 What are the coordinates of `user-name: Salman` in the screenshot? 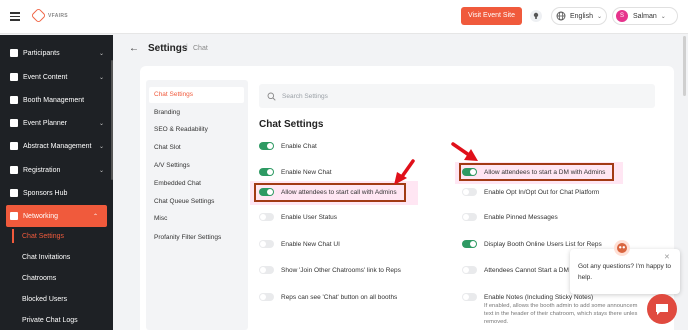 It's located at (645, 16).